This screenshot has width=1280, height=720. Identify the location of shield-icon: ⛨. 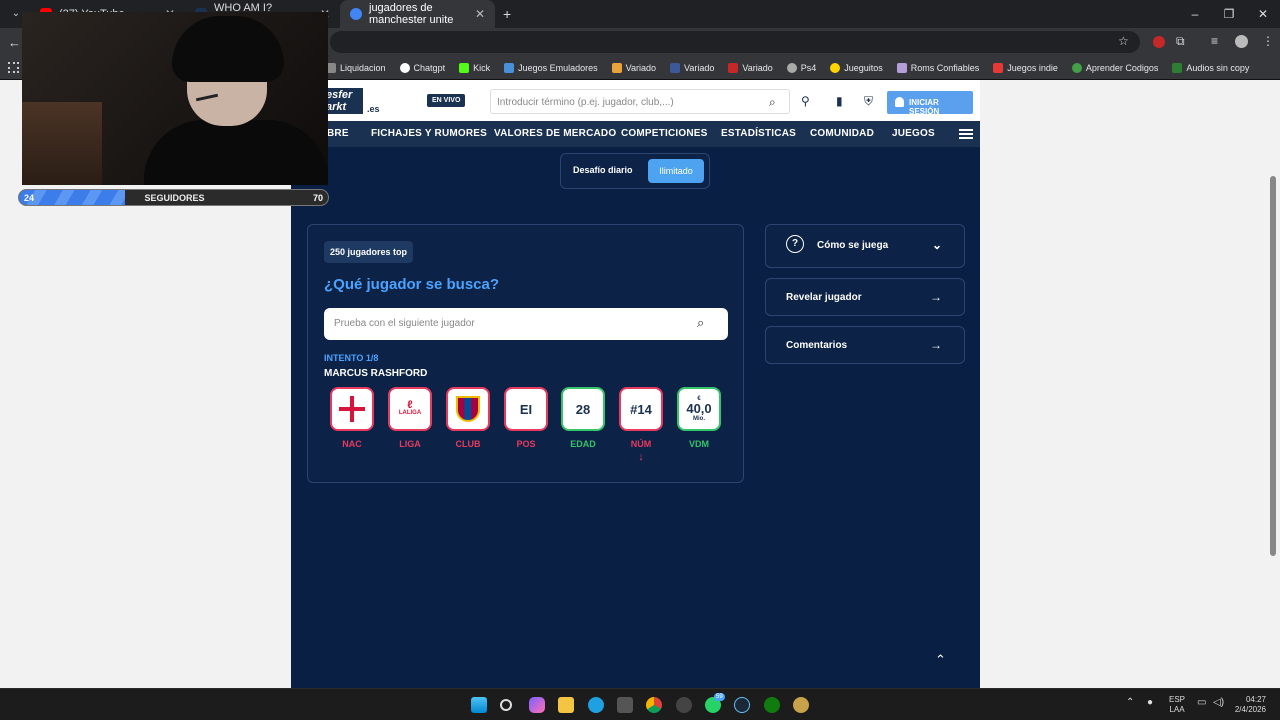
(868, 101).